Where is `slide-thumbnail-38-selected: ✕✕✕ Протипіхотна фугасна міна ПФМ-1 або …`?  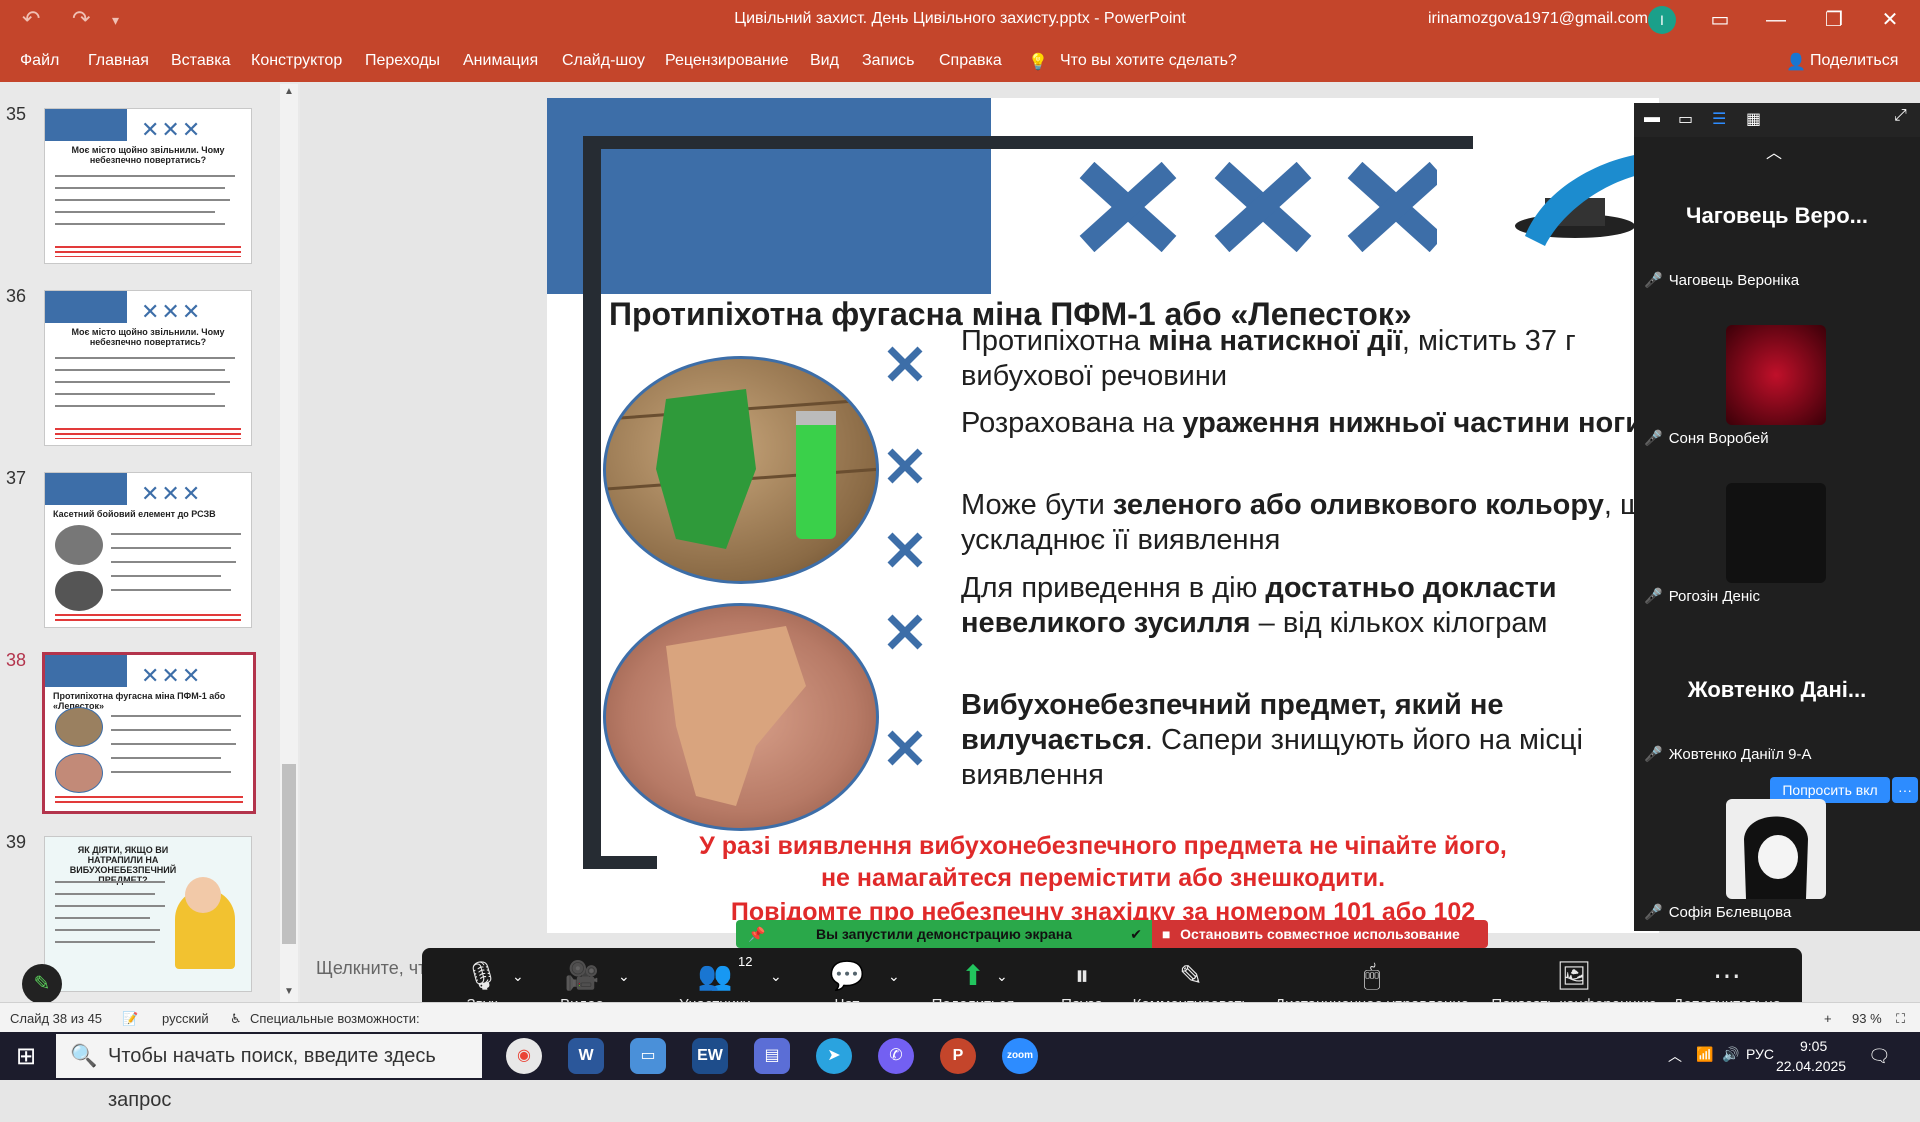 slide-thumbnail-38-selected: ✕✕✕ Протипіхотна фугасна міна ПФМ-1 або … is located at coordinates (149, 733).